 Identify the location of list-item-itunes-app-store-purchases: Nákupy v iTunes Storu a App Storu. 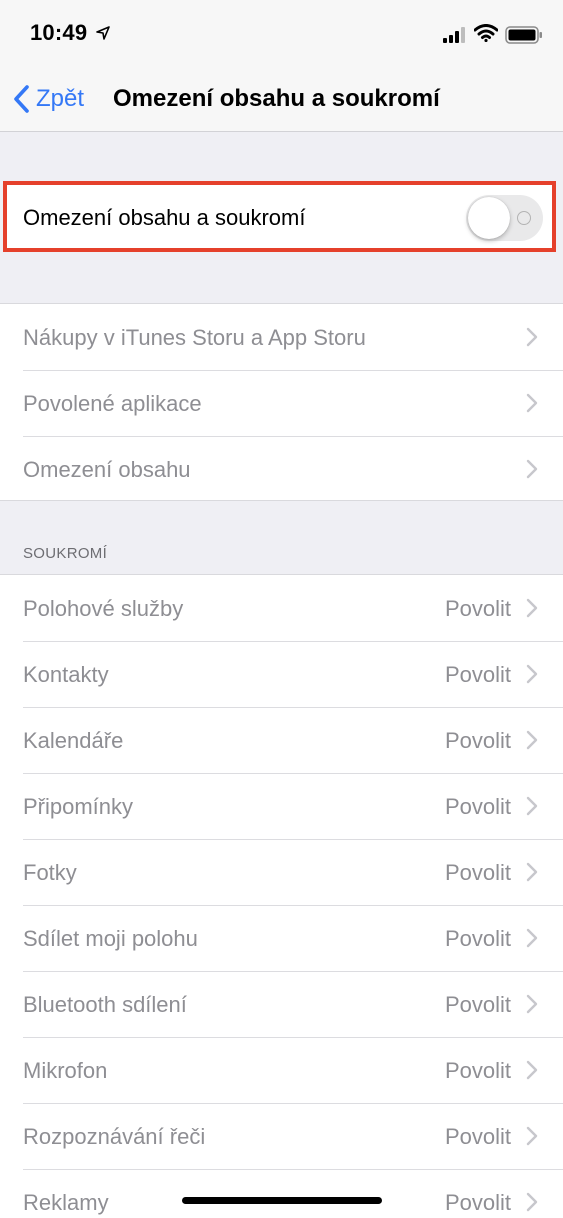
(281, 337).